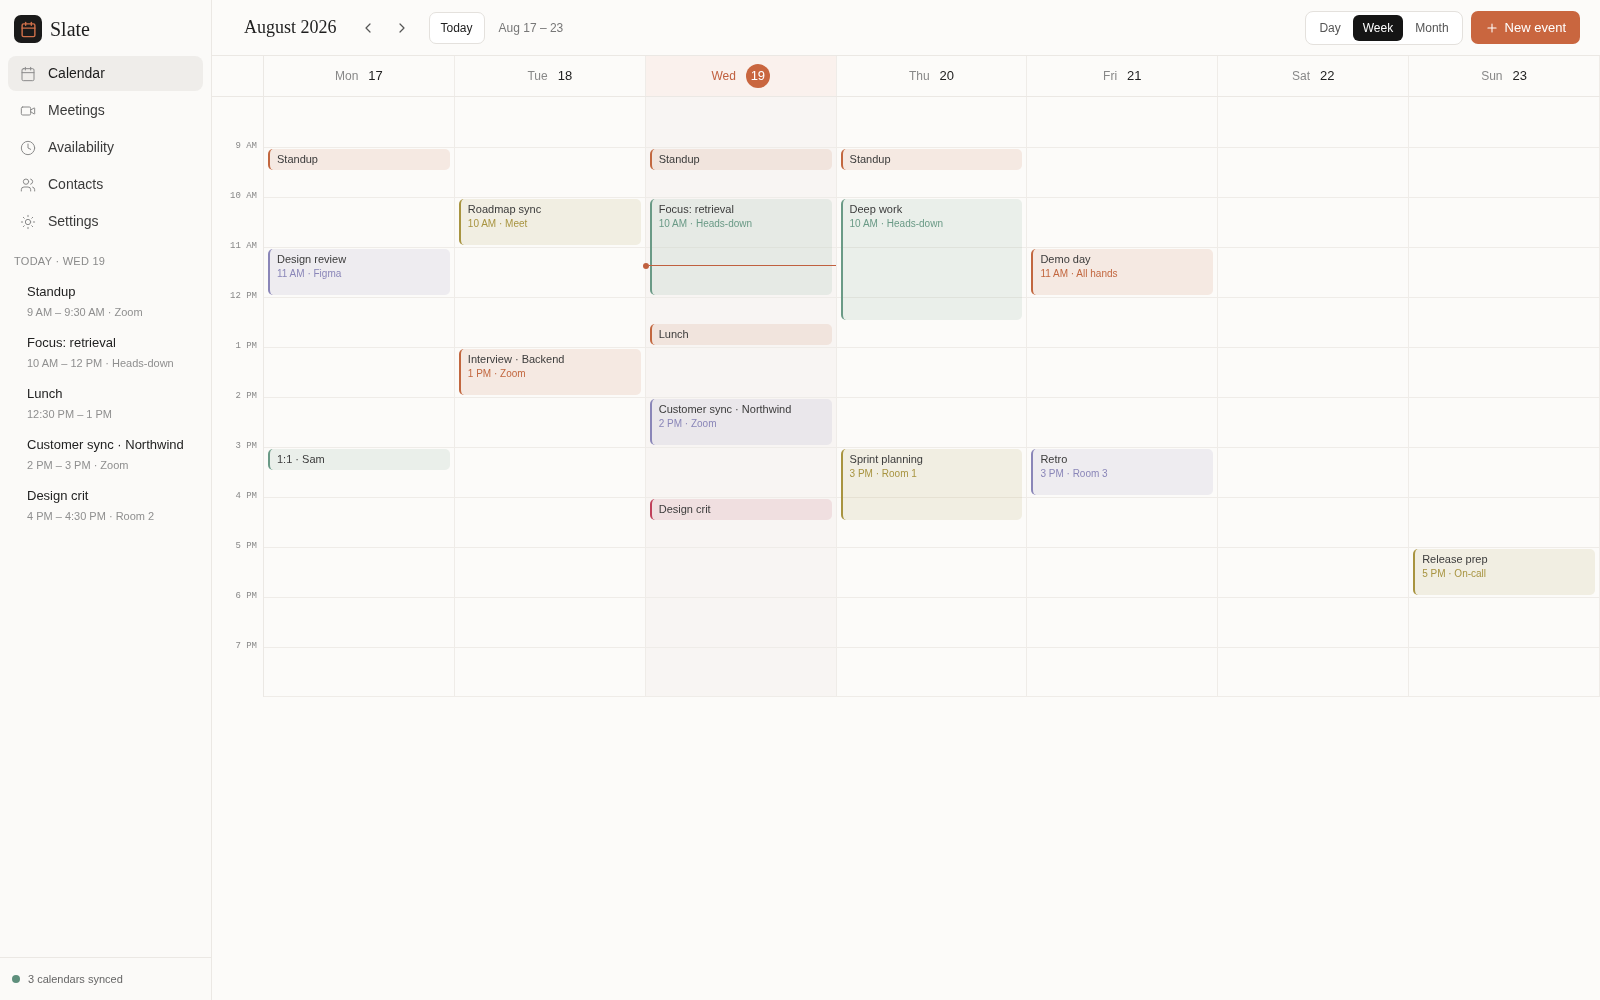 The height and width of the screenshot is (1000, 1600). I want to click on settings-icon, so click(28, 221).